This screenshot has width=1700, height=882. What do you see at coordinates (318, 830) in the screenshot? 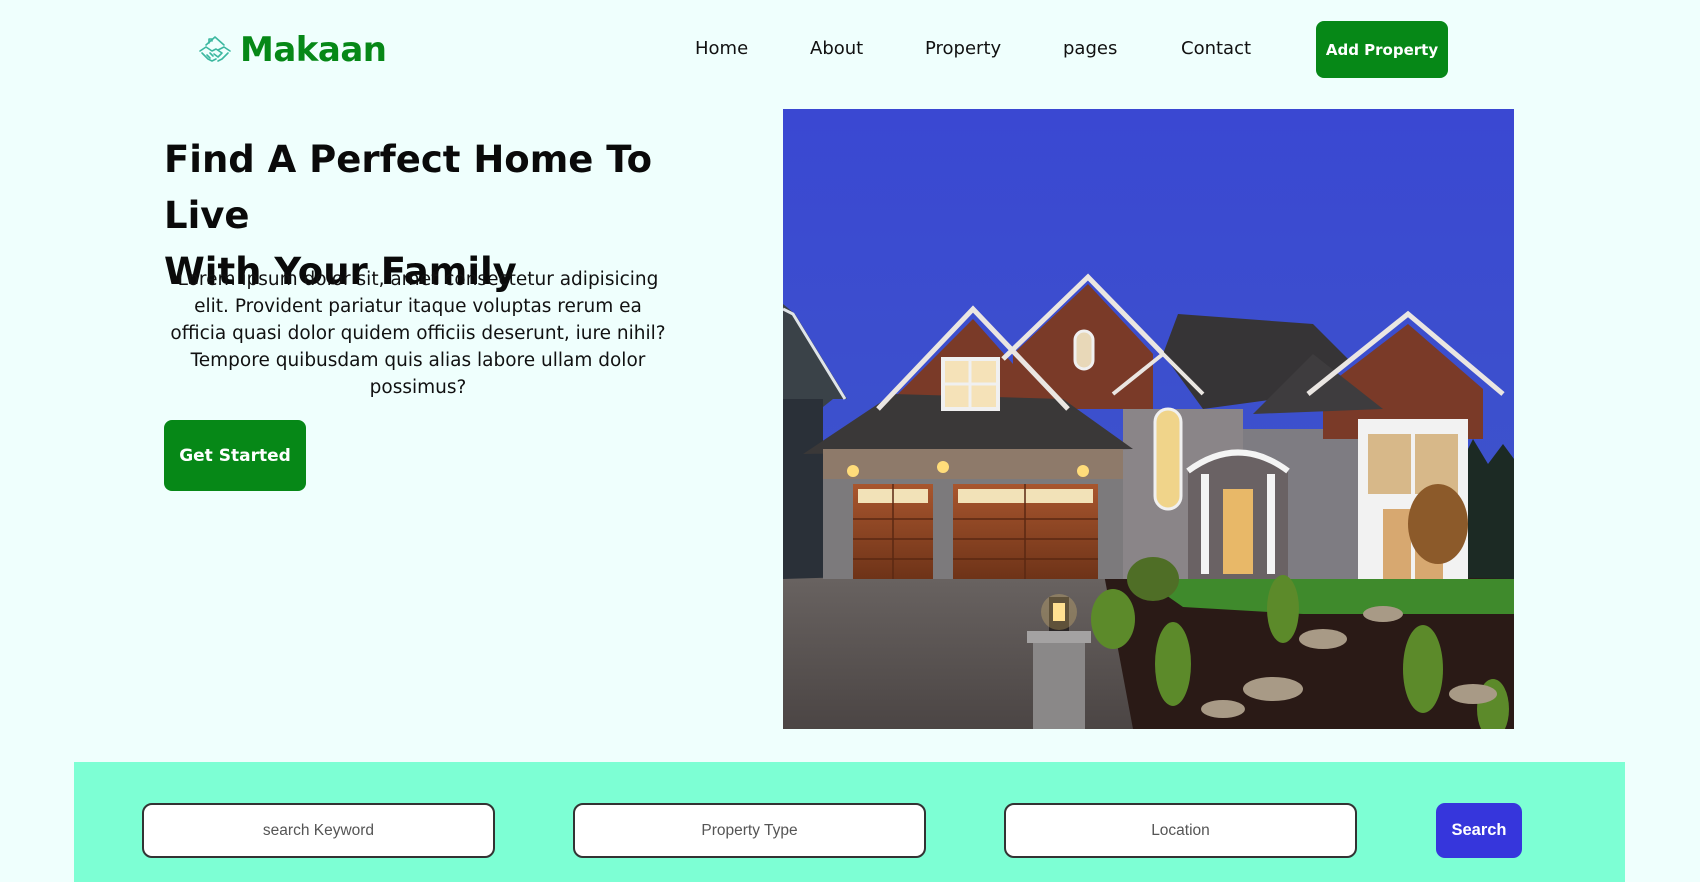
I see `search-keyword-input` at bounding box center [318, 830].